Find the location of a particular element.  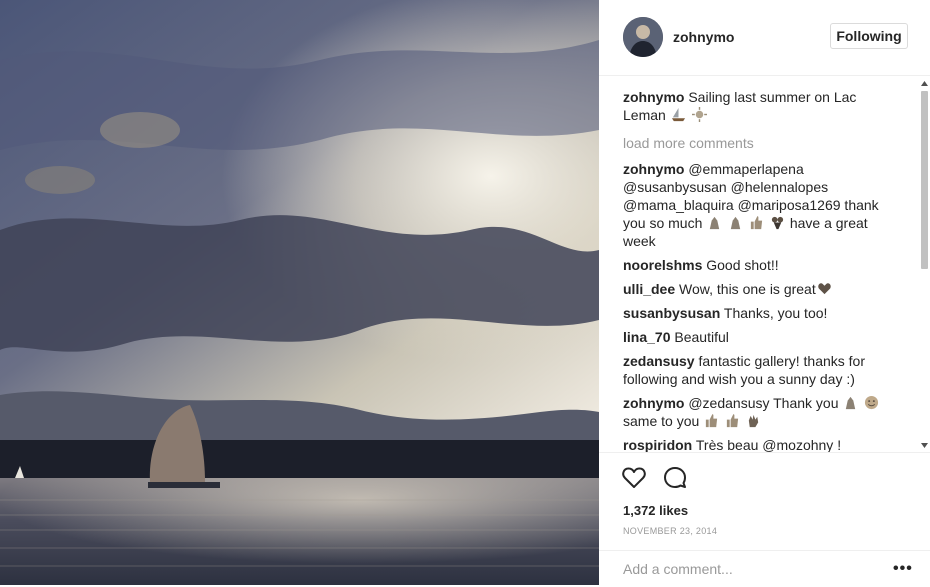

author-username: zohnymo is located at coordinates (703, 37).